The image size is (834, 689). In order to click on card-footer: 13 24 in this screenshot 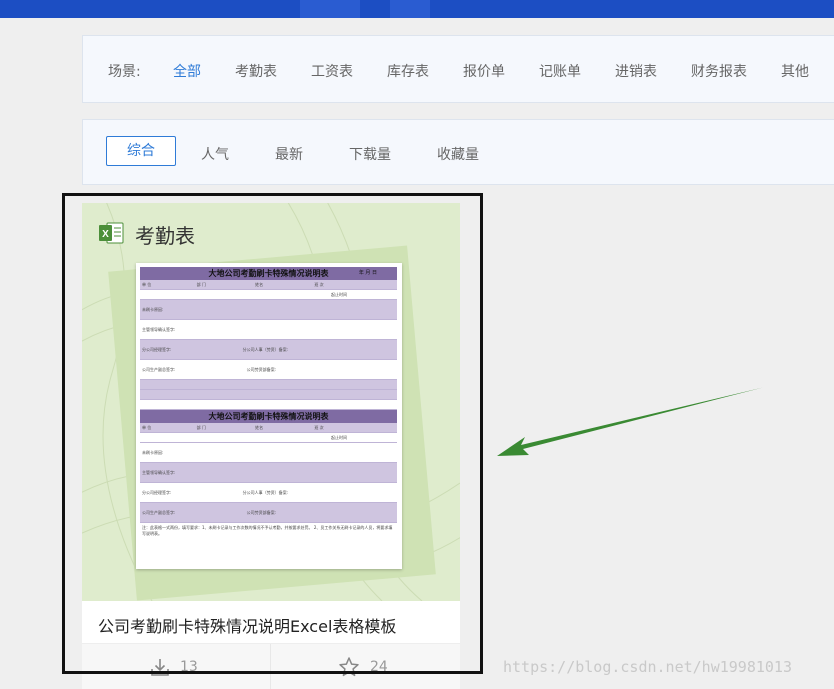, I will do `click(271, 666)`.